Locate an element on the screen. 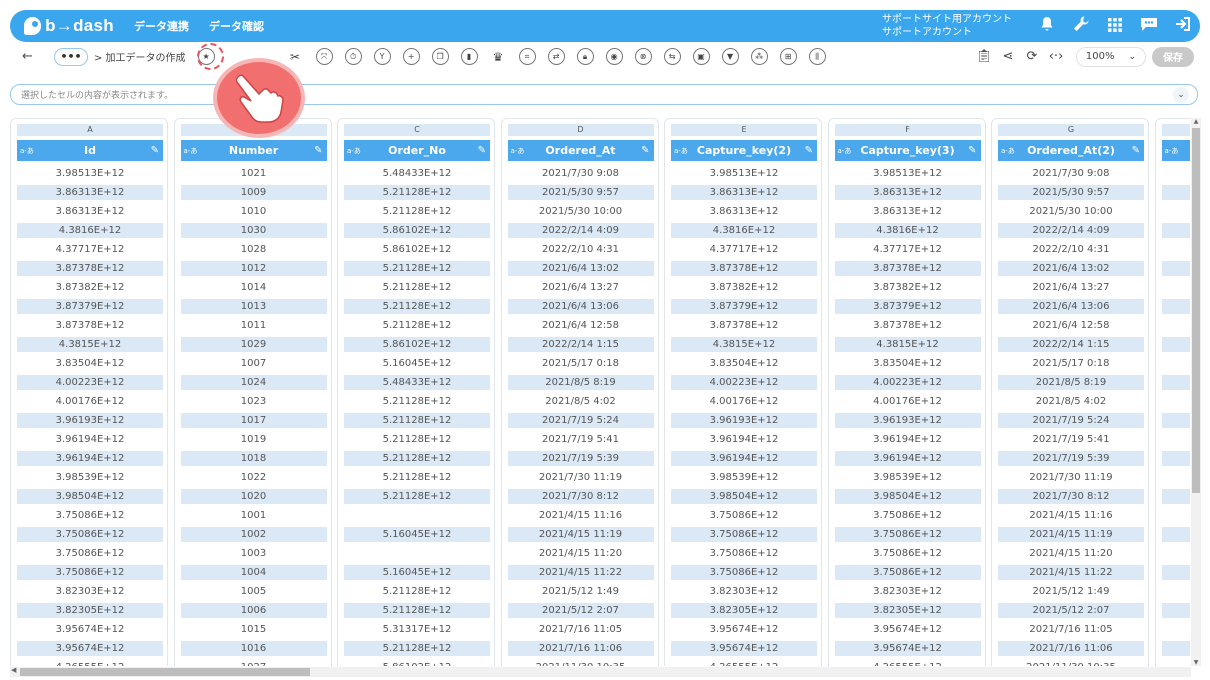 This screenshot has width=1210, height=680. table-cell: 1004 is located at coordinates (253, 572).